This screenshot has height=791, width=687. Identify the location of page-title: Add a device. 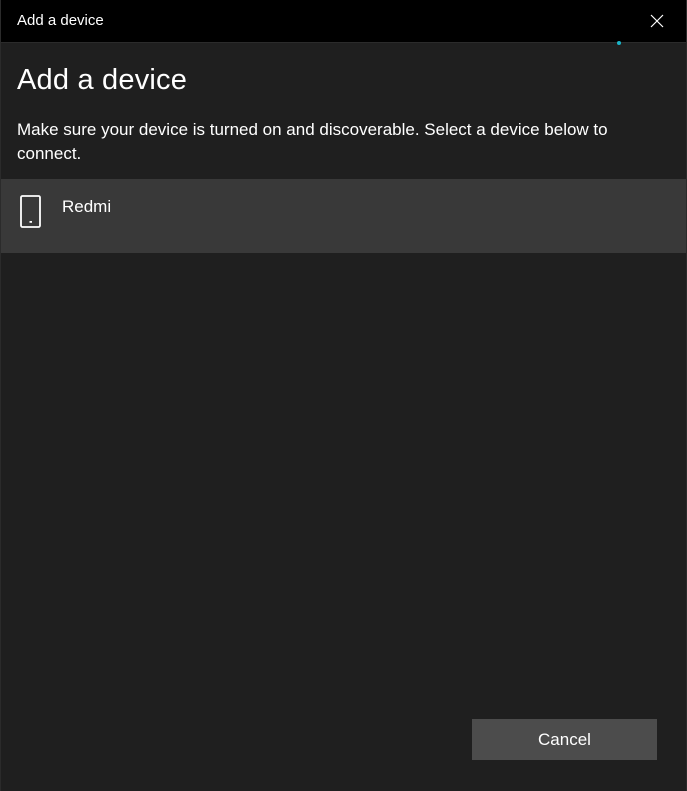
(102, 80).